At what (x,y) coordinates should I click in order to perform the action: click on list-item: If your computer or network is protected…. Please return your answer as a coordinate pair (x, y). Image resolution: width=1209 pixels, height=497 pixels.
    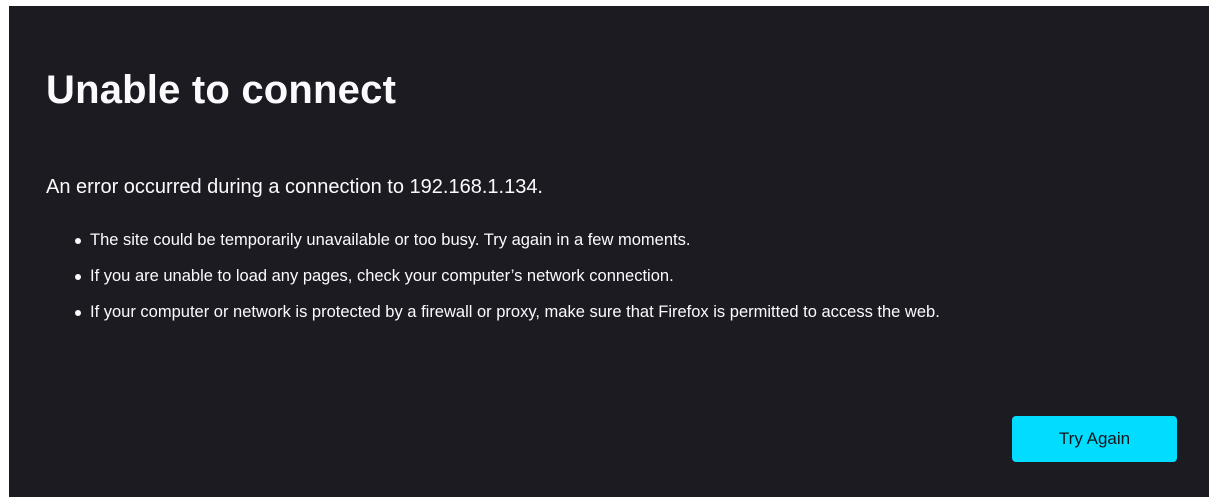
    Looking at the image, I should click on (630, 312).